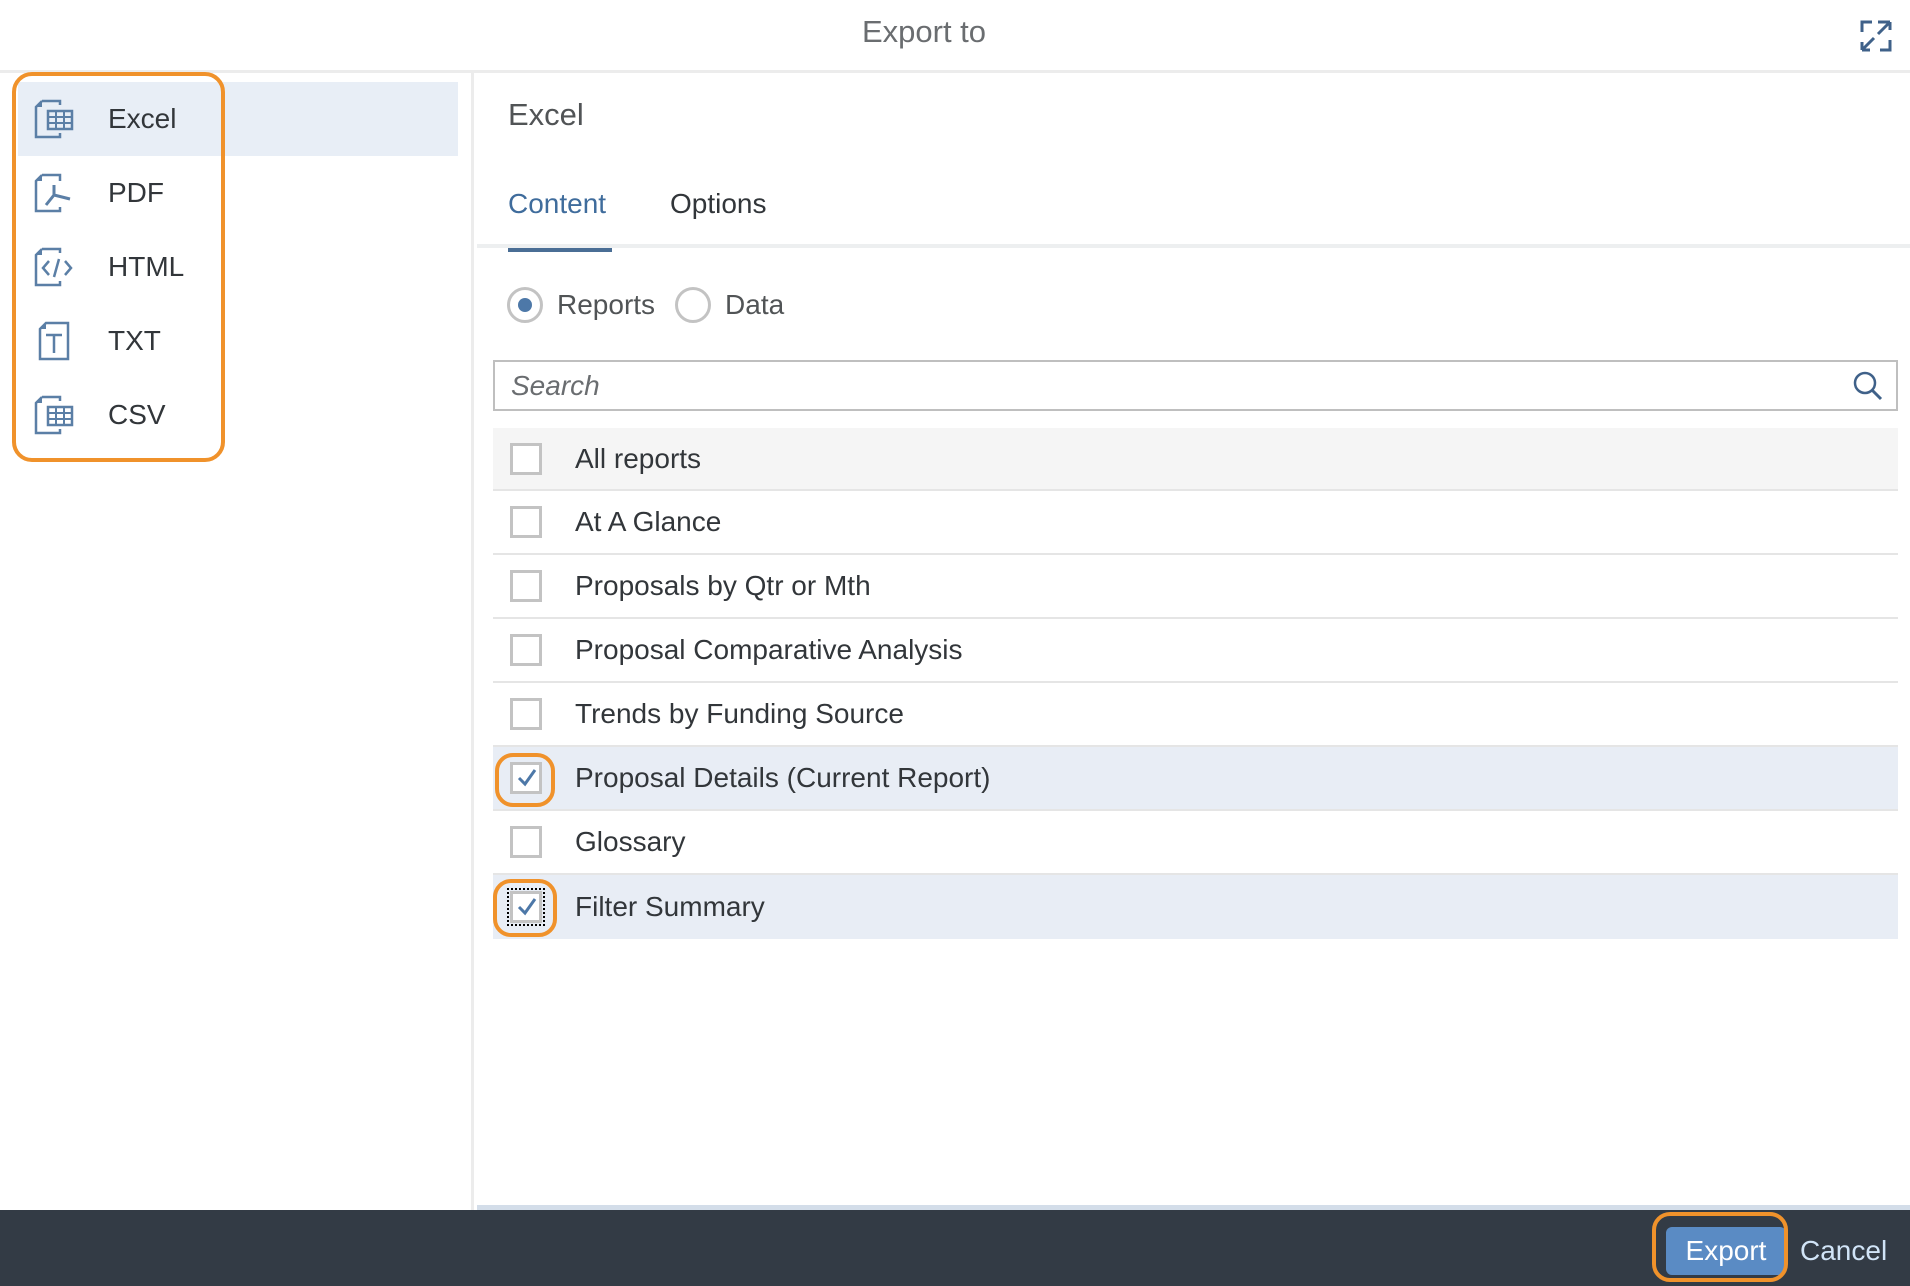 This screenshot has width=1910, height=1286. Describe the element at coordinates (1843, 1251) in the screenshot. I see `cancel-button: Cancel` at that location.